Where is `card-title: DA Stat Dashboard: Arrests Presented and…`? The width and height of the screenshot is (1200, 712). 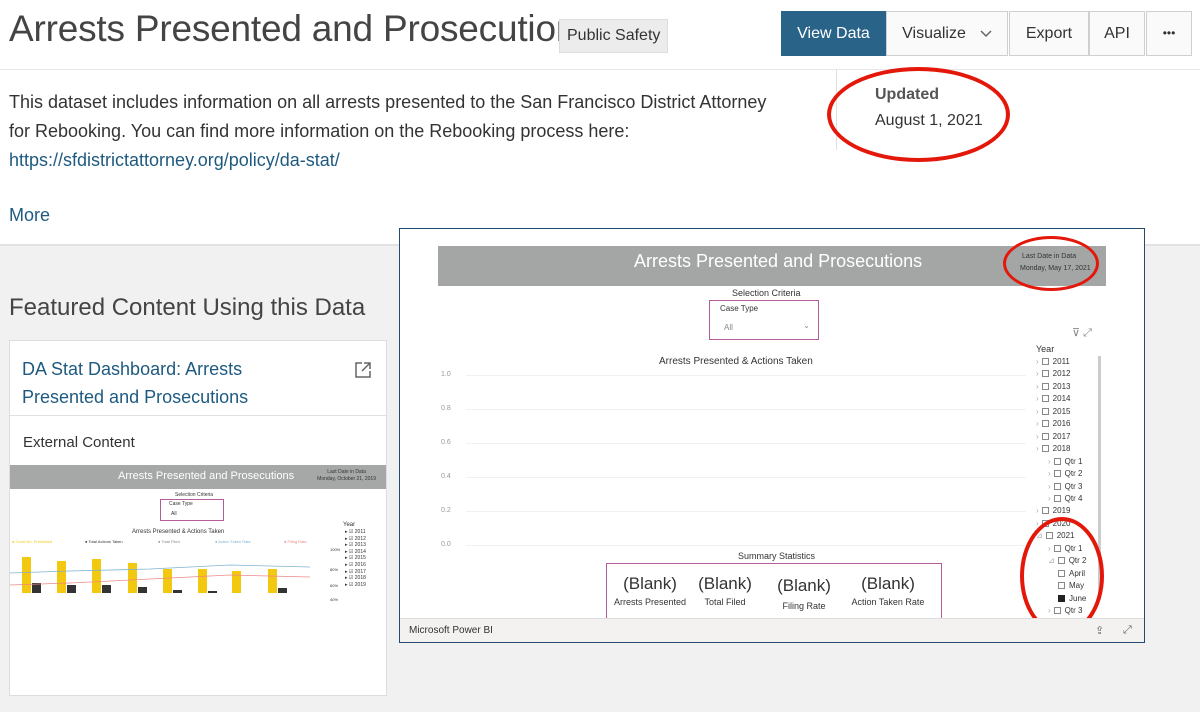 card-title: DA Stat Dashboard: Arrests Presented and… is located at coordinates (172, 383).